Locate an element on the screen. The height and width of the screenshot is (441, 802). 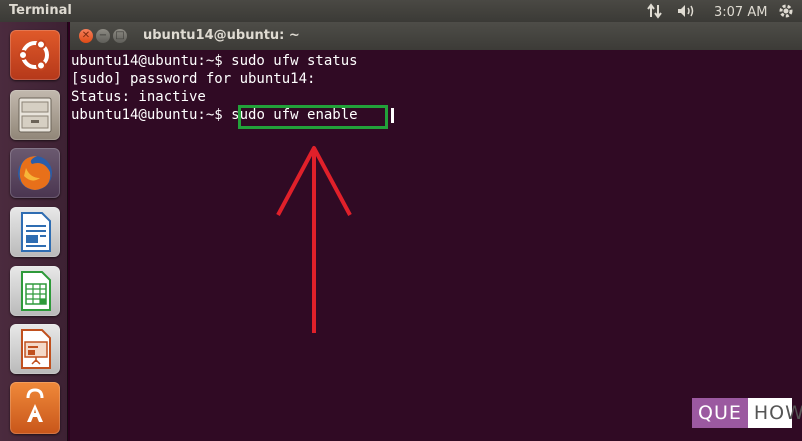
maximize-icon: □ is located at coordinates (120, 35).